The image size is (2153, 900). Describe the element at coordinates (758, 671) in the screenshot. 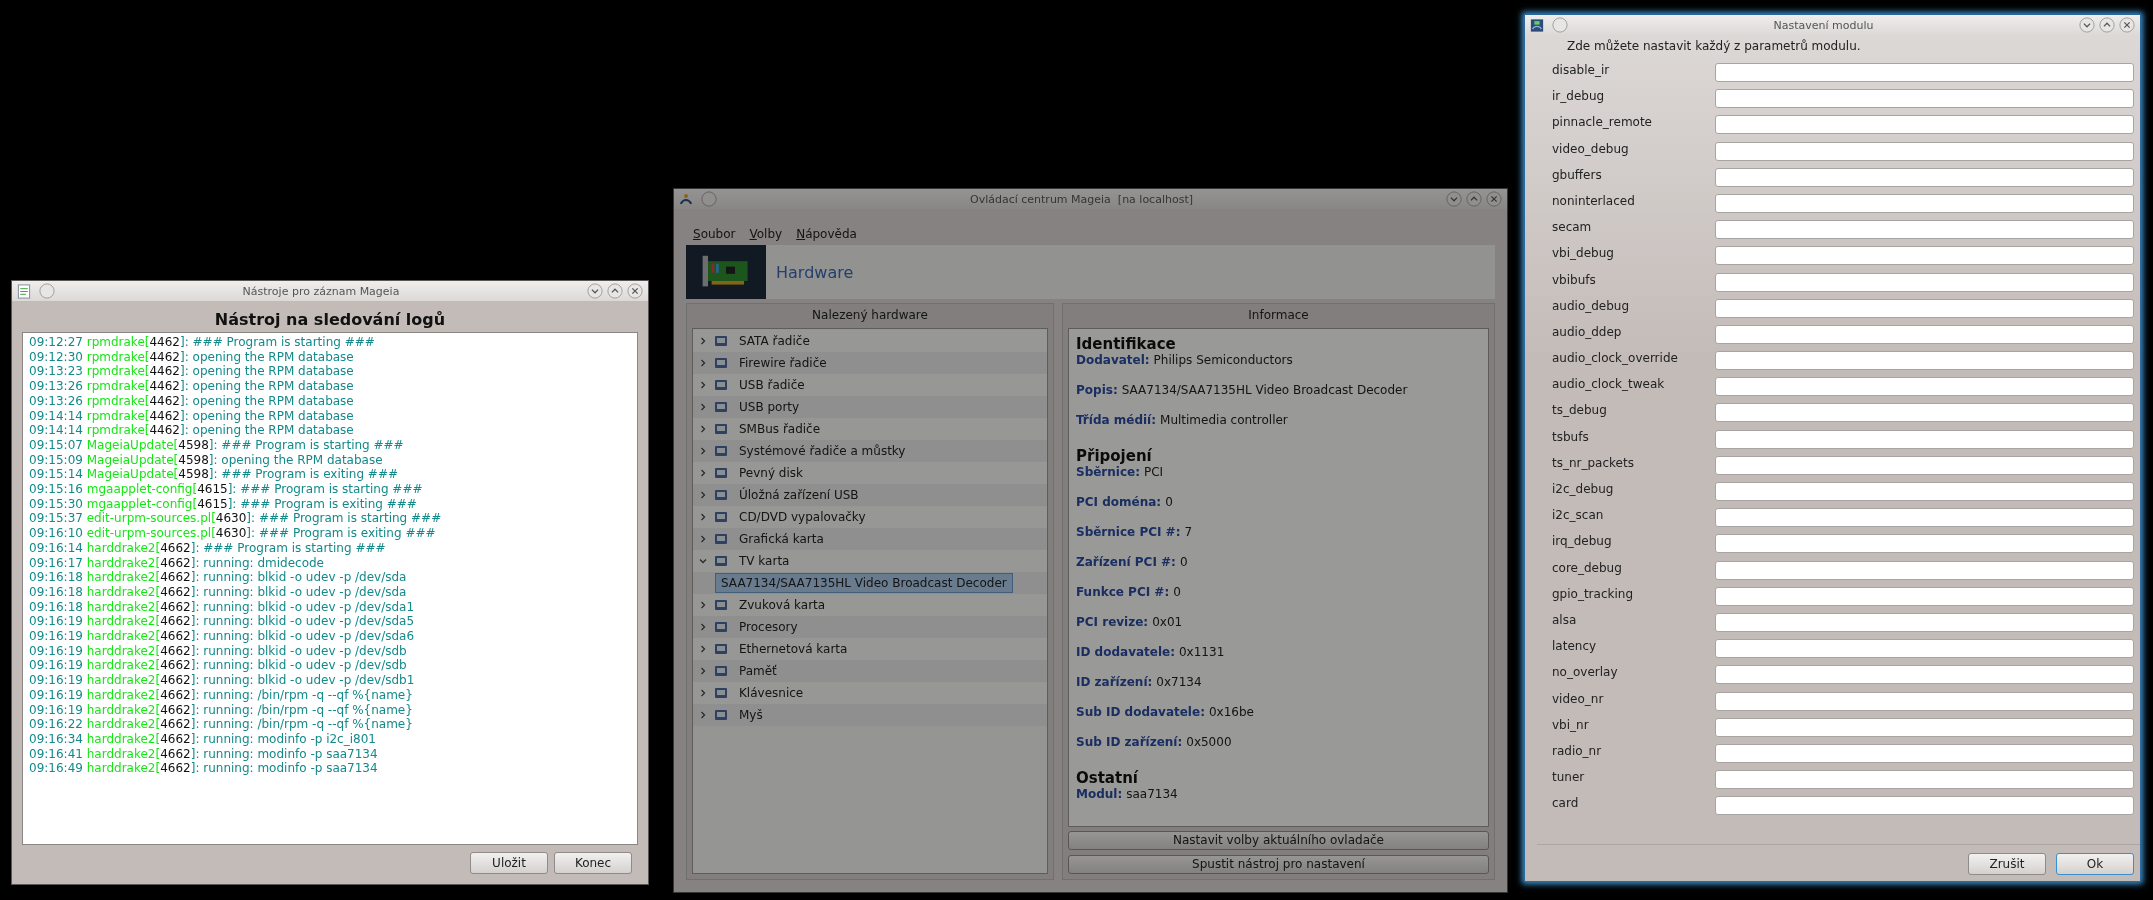

I see `tree-item: Paměť` at that location.